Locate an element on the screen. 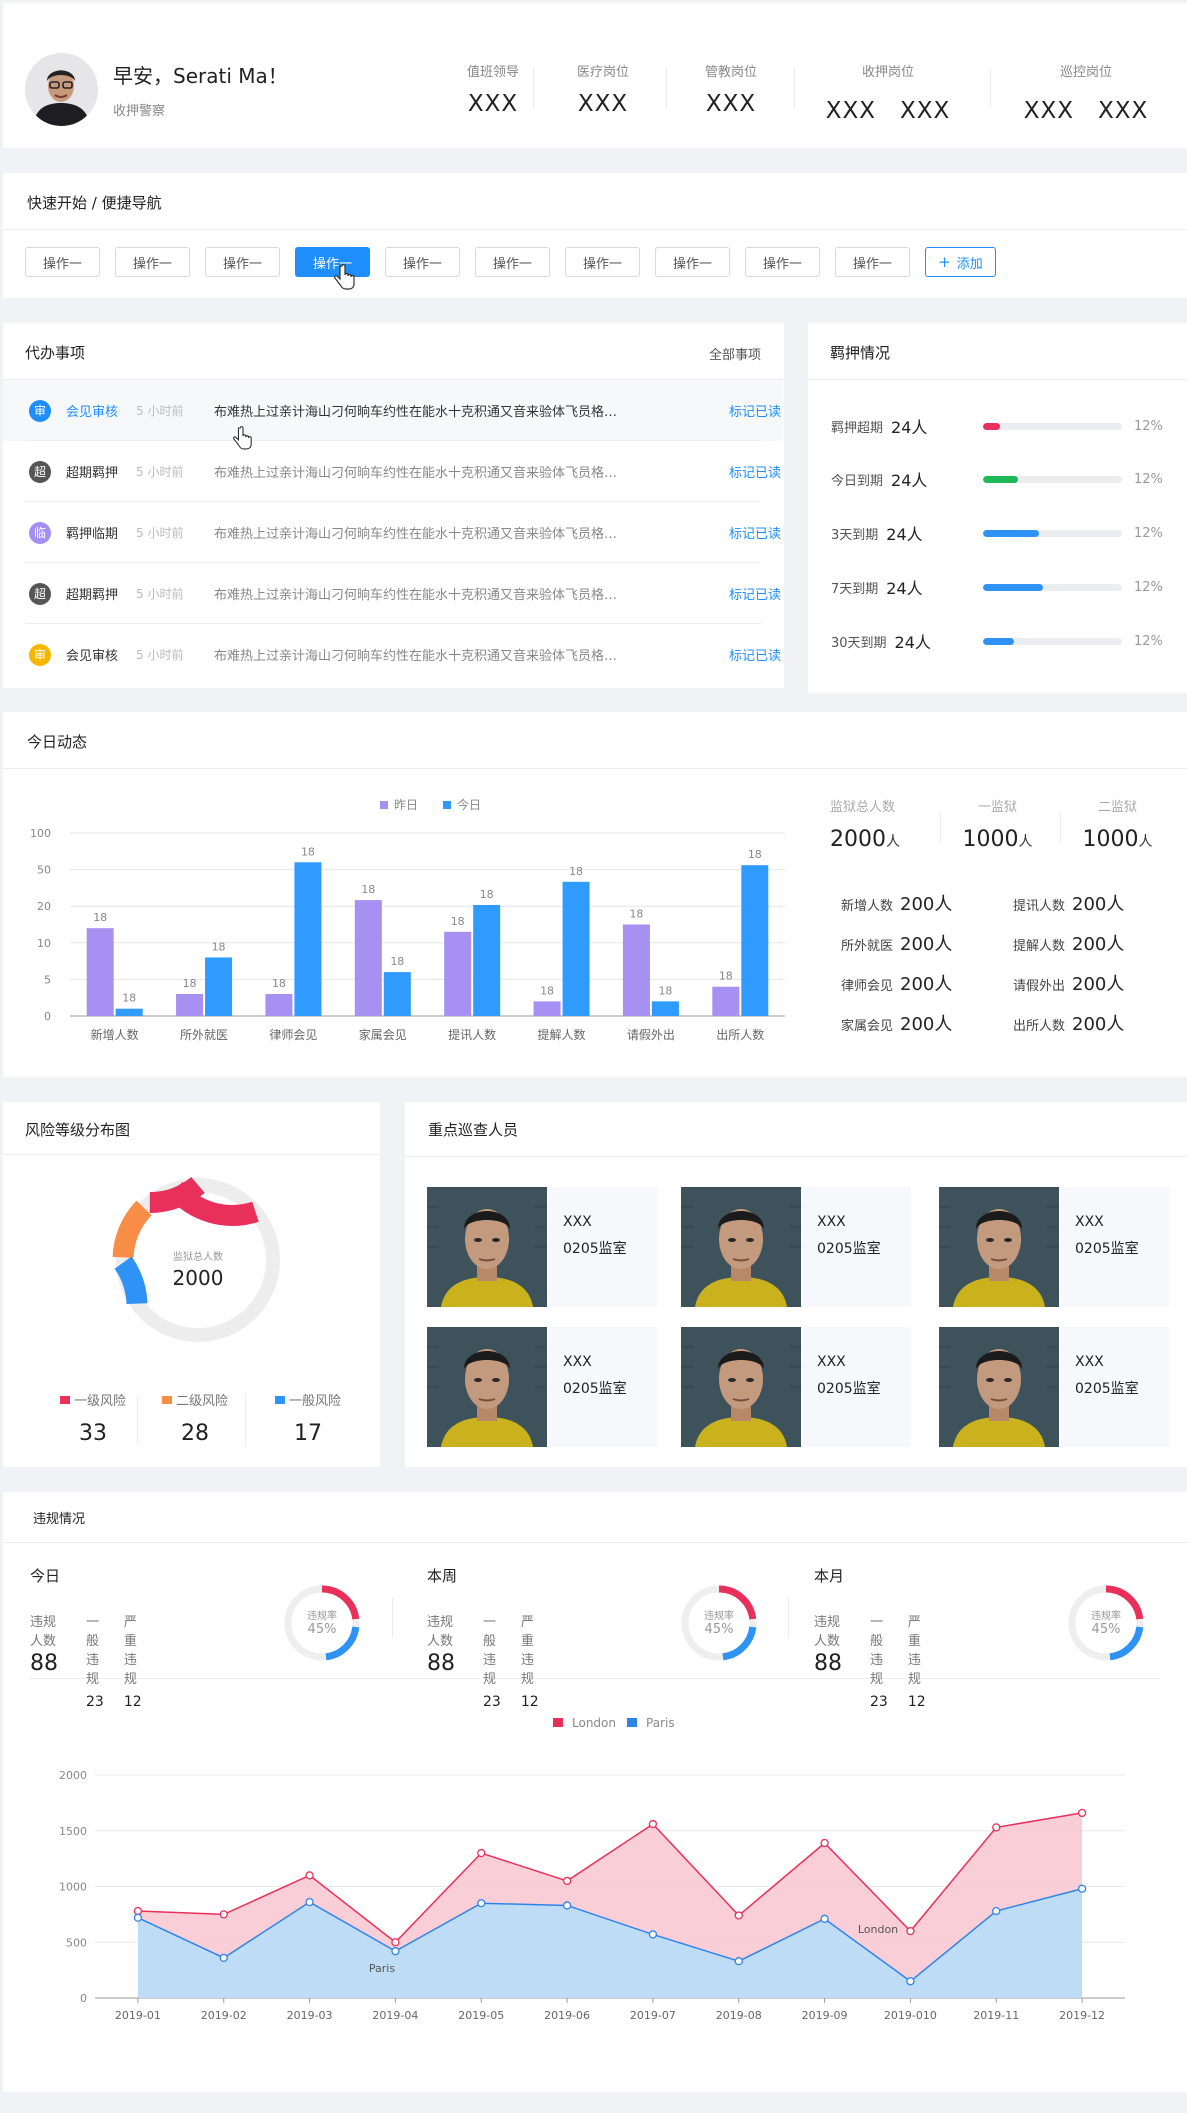  x-tick-label: 家属会见 is located at coordinates (383, 1034).